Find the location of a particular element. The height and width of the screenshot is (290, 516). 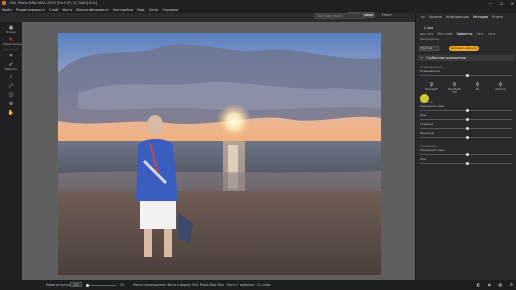

menu-edit: Редактировать is located at coordinates (30, 10).